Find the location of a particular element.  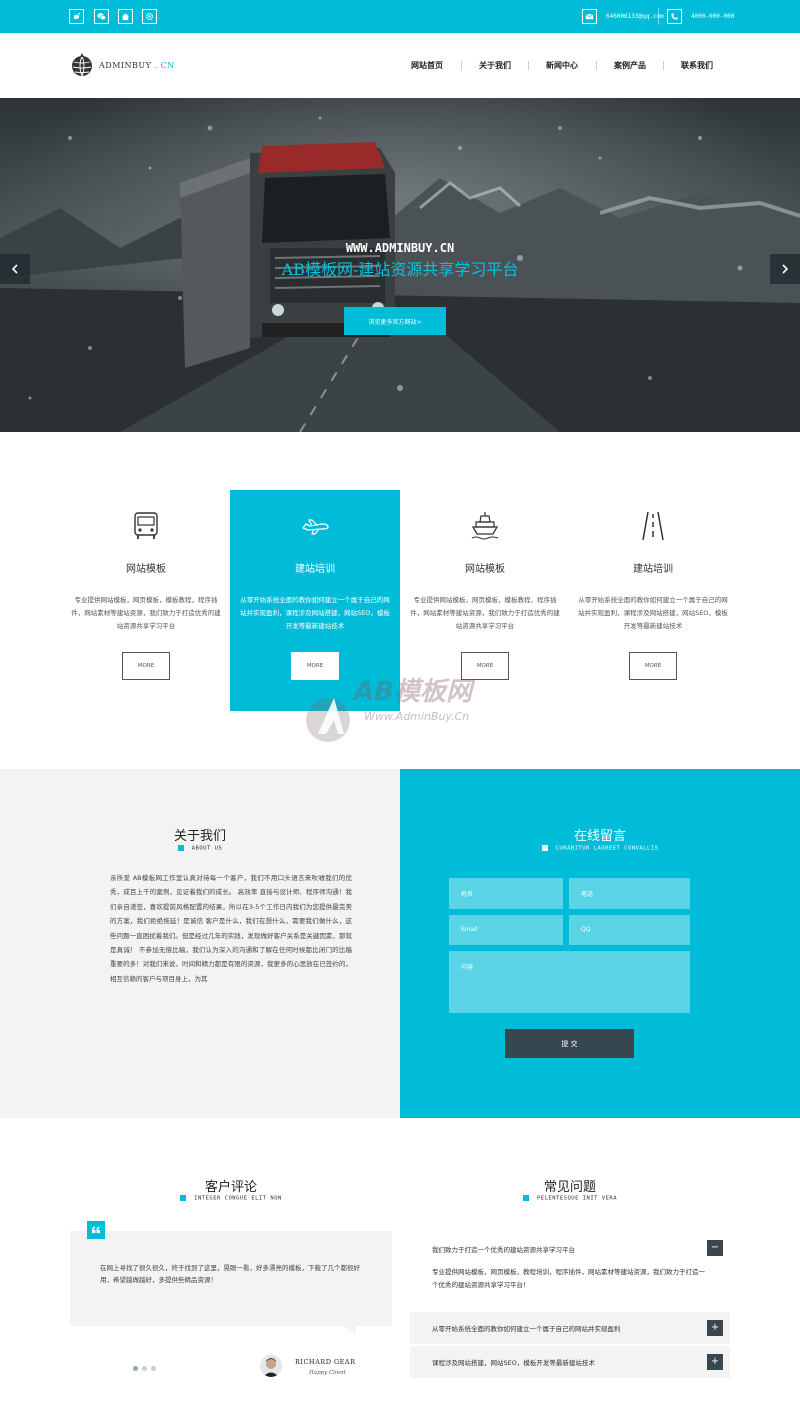

svg-text: Www.AdminBuy.Cn is located at coordinates (416, 716).